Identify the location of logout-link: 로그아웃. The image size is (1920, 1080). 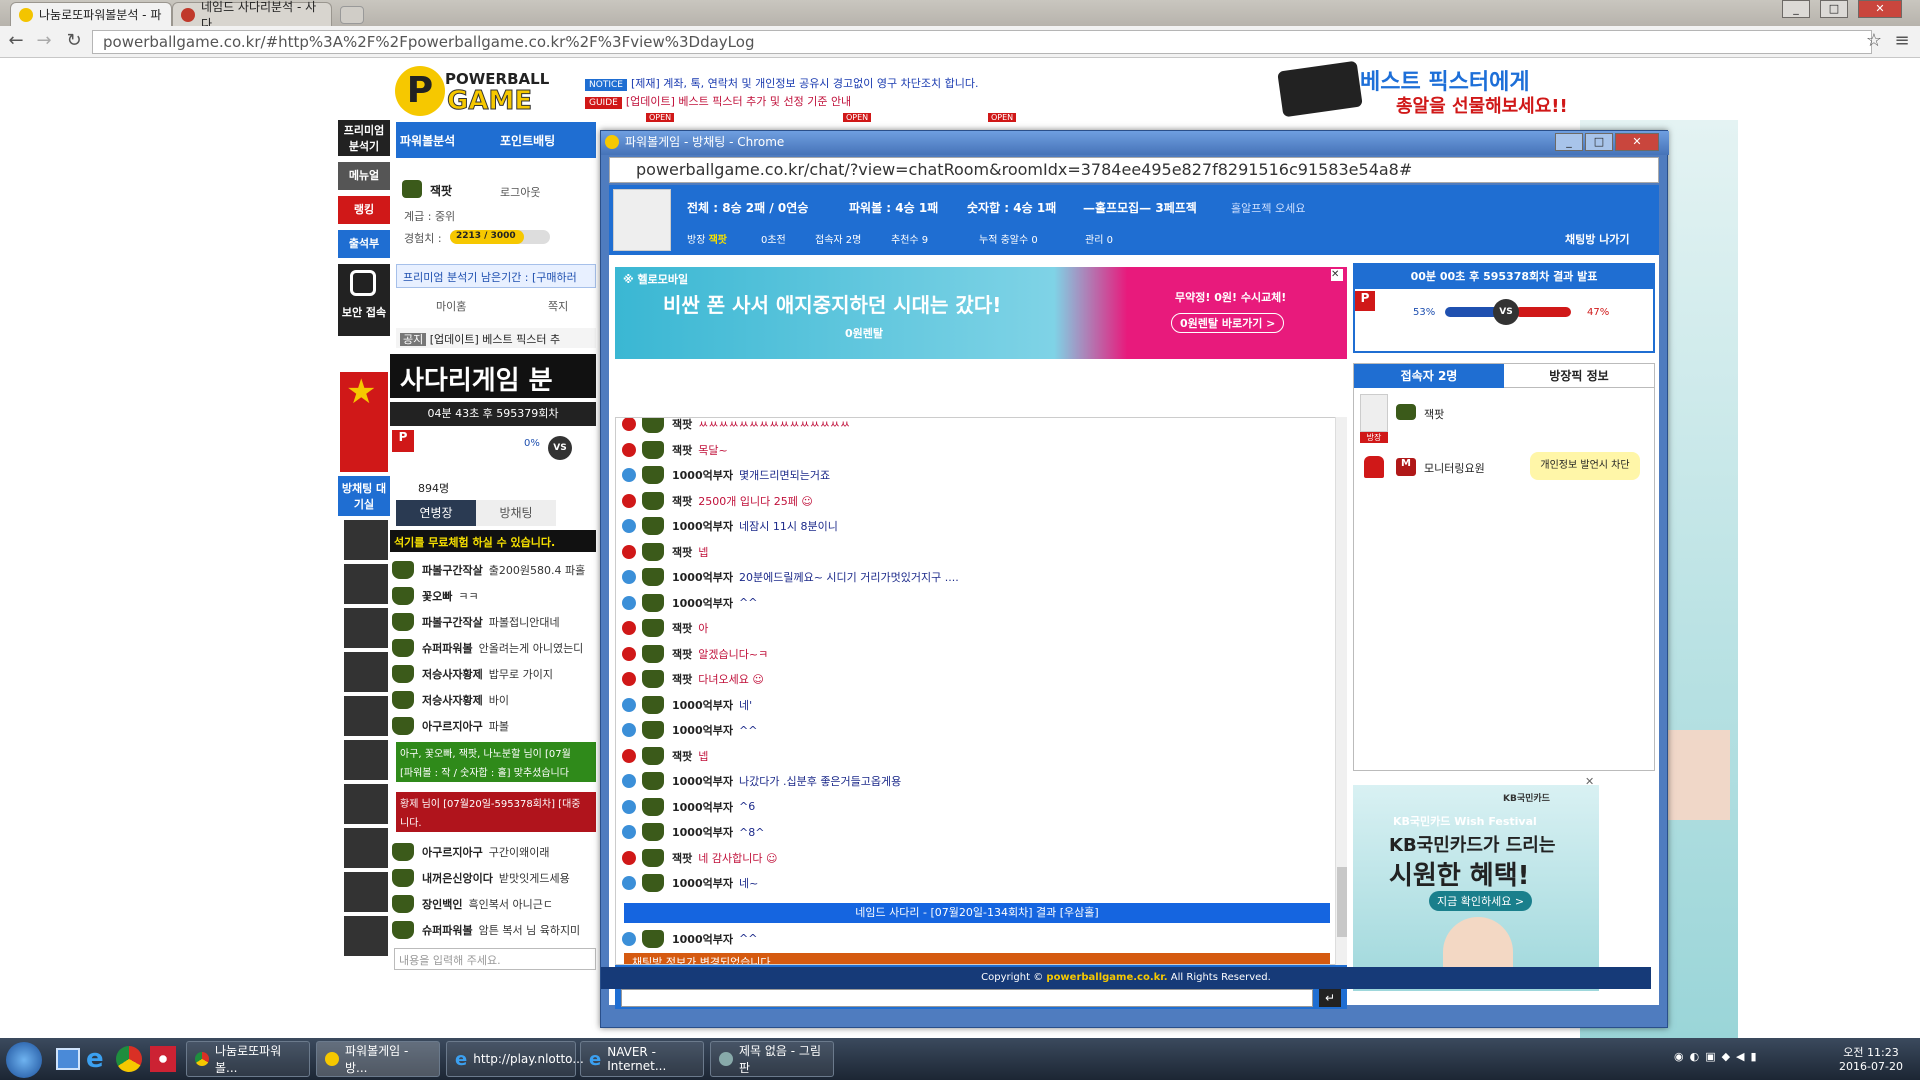
(520, 192).